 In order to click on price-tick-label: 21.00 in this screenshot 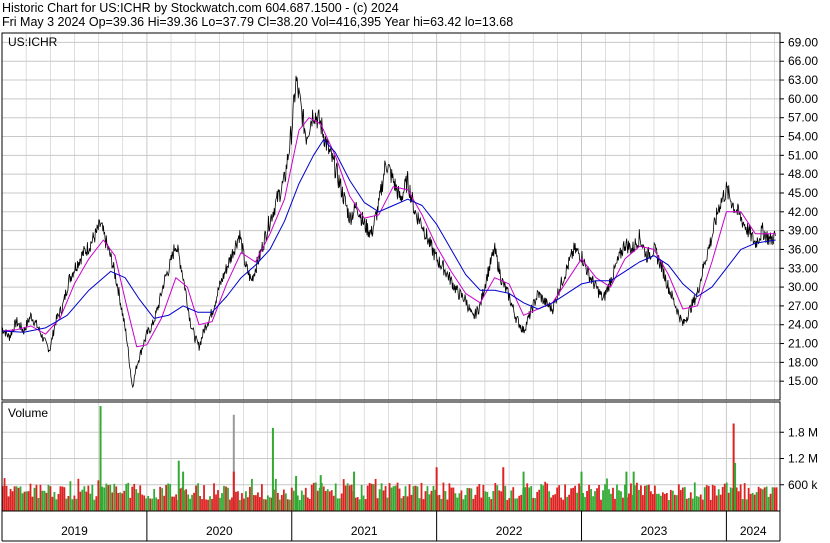, I will do `click(803, 344)`.